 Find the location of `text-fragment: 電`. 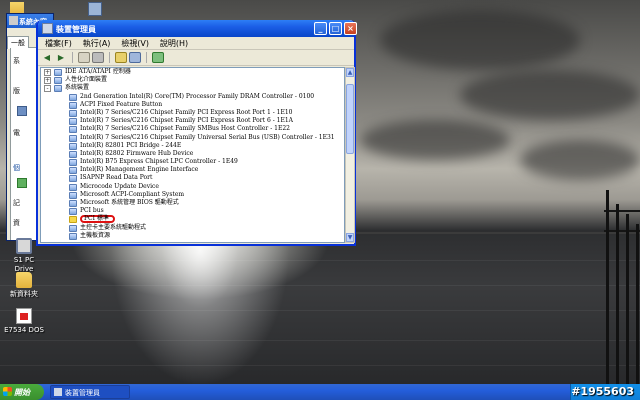

text-fragment: 電 is located at coordinates (16, 133).